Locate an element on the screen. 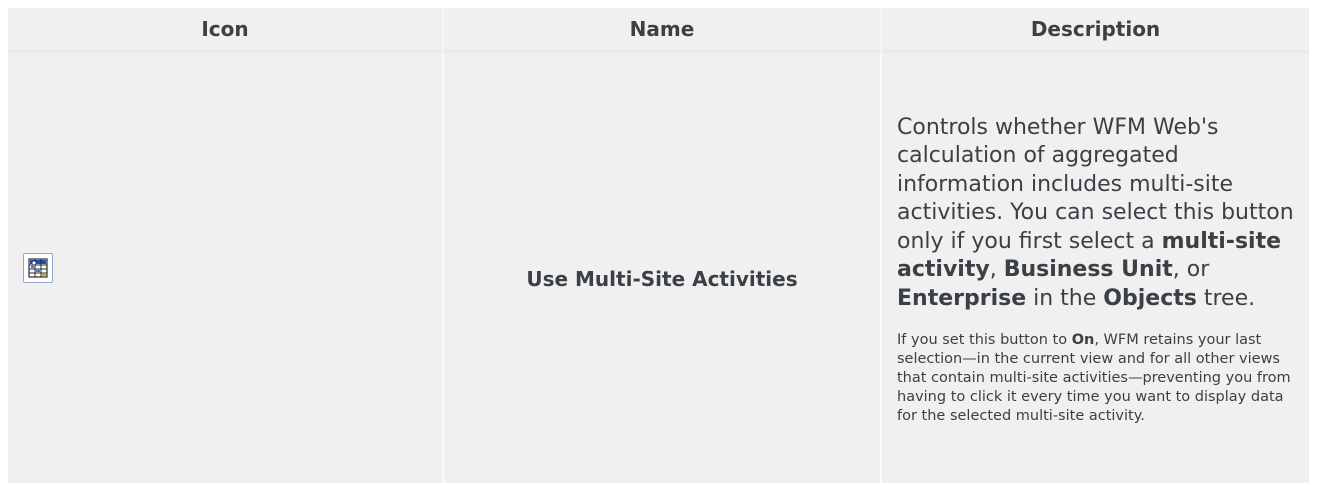 The height and width of the screenshot is (485, 1317). multi-site-activities-icon is located at coordinates (38, 268).